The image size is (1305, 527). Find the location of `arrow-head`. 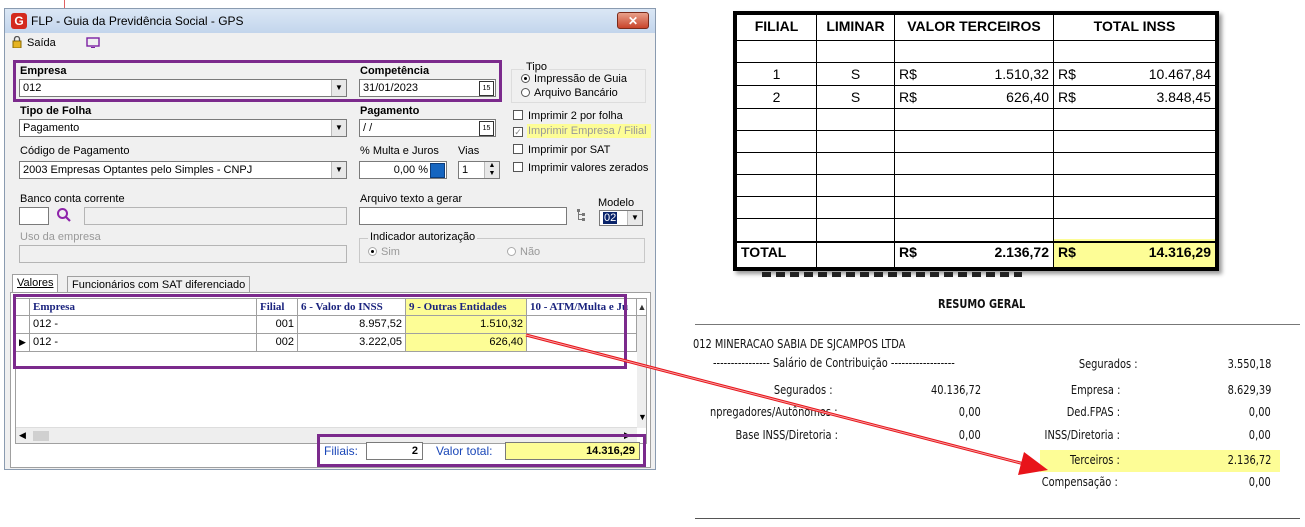

arrow-head is located at coordinates (1033, 463).